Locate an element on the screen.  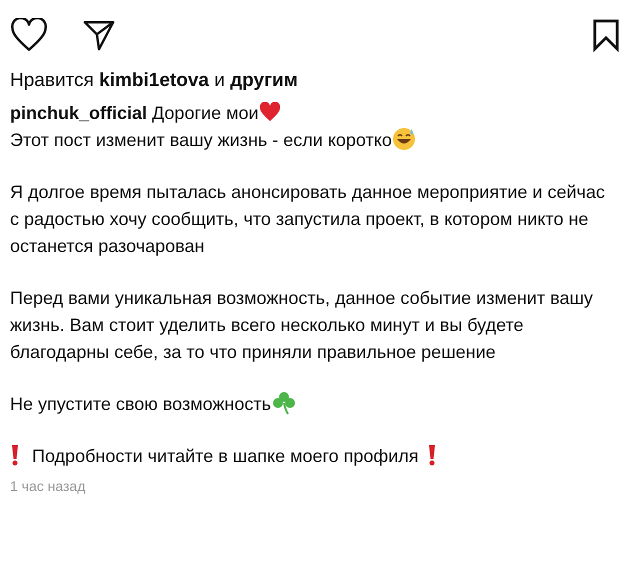
username-link: pinchuk_official is located at coordinates (79, 113).